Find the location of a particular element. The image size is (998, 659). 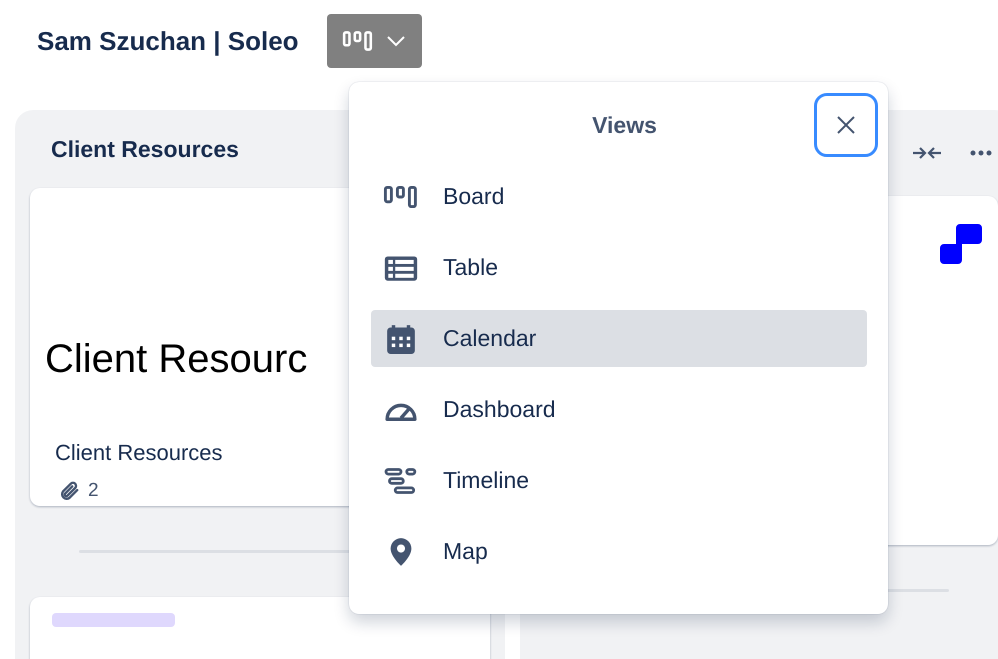

attachment-count: 2 is located at coordinates (93, 491).